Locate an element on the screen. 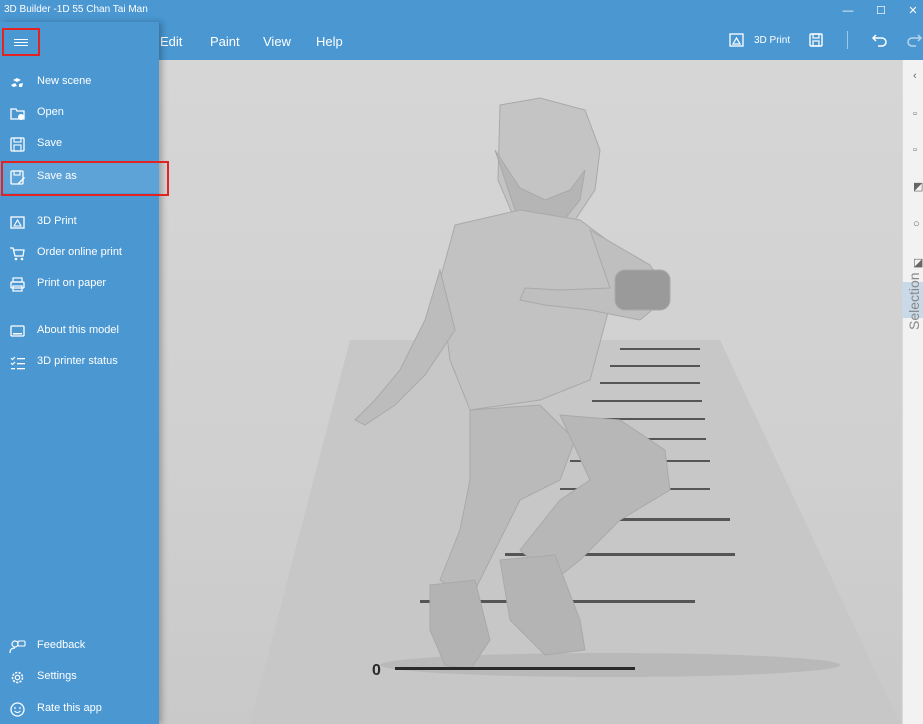 The image size is (923, 724). collapse-panel-icon: ‹ is located at coordinates (918, 77).